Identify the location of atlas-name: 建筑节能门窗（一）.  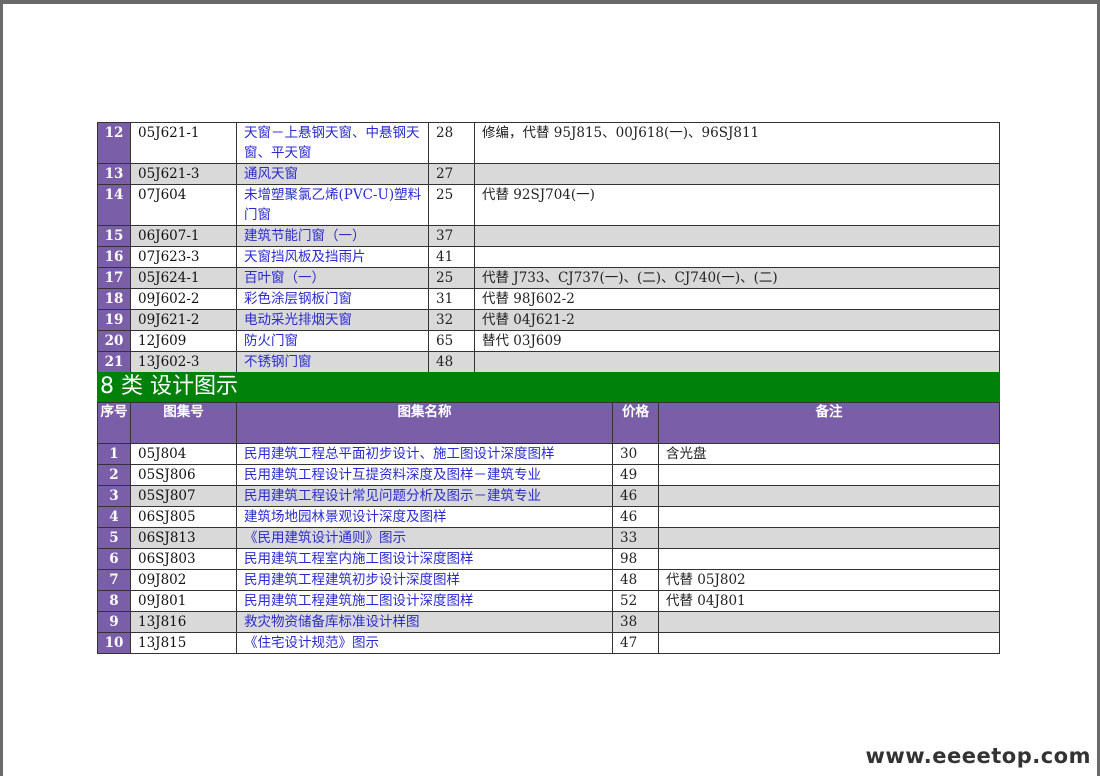
(332, 236).